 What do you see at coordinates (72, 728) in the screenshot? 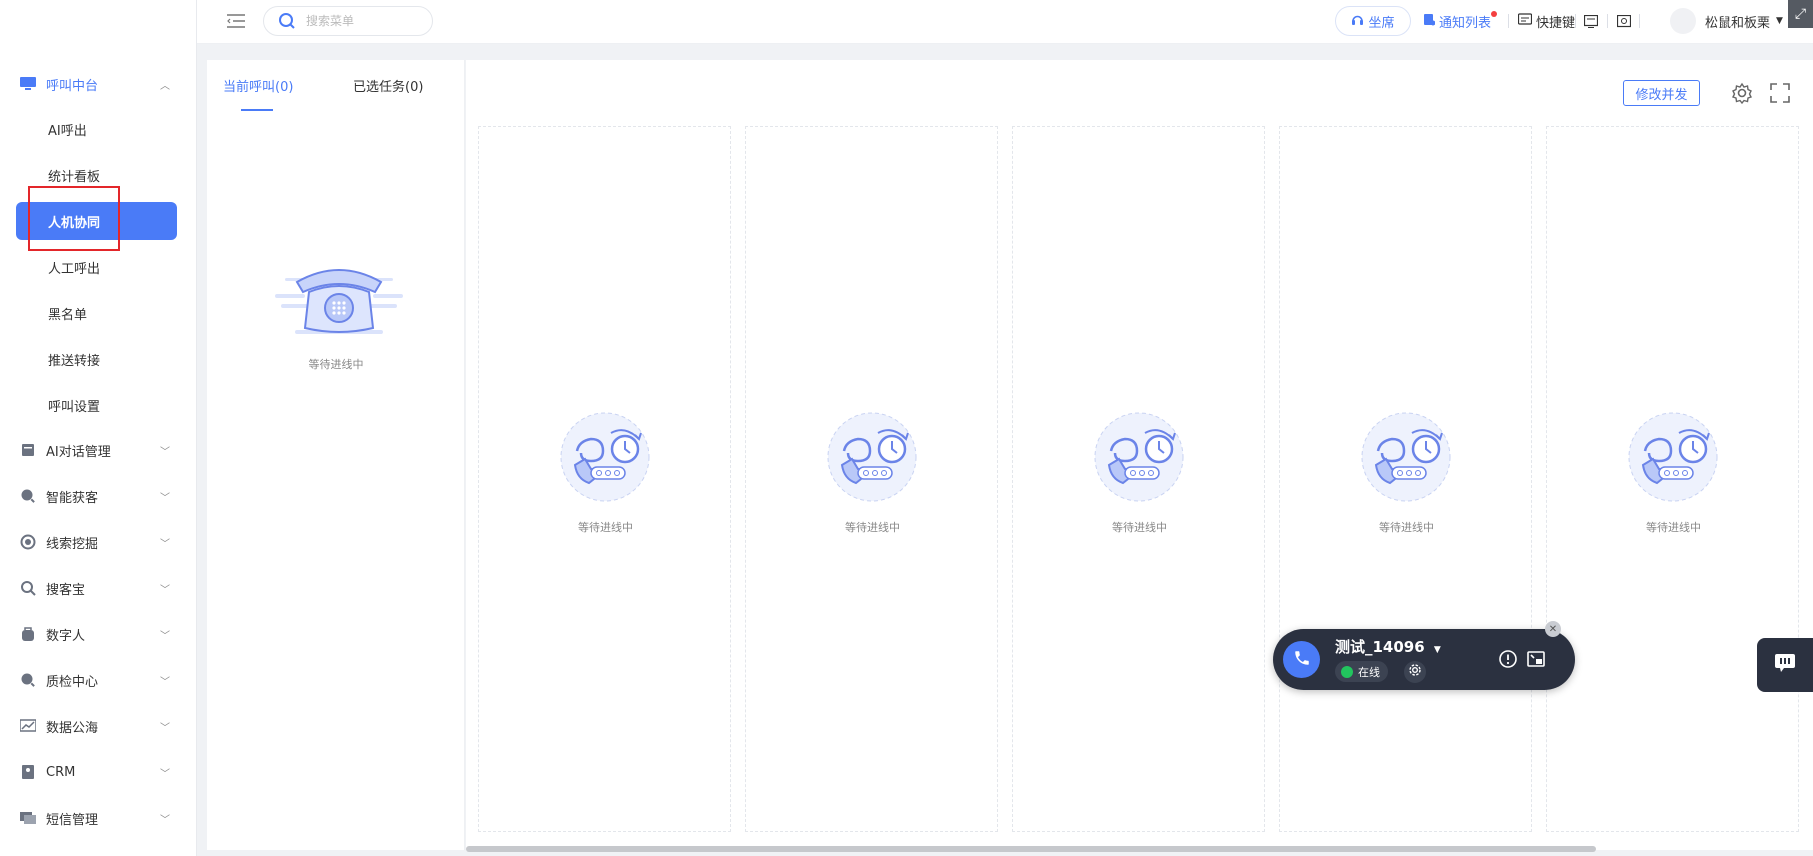
I see `sidebar-item-label: 数据公海` at bounding box center [72, 728].